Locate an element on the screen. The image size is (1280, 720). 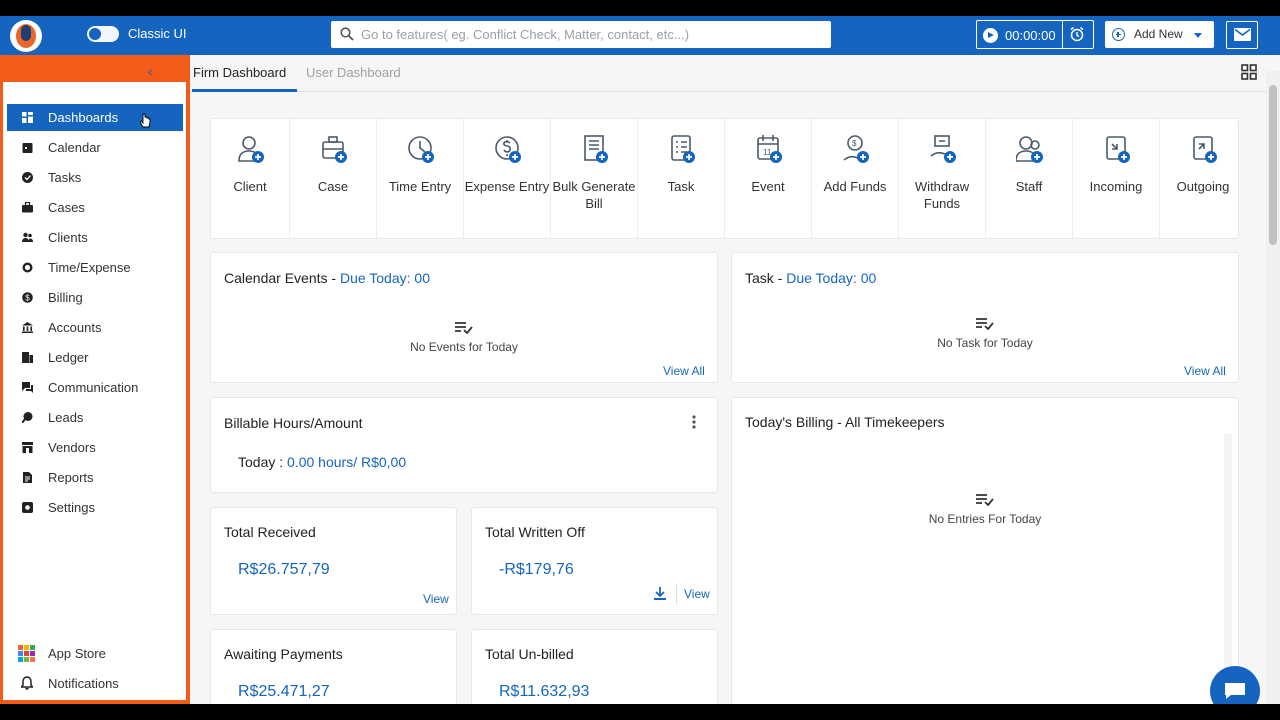
sidebar-item-cases: Cases is located at coordinates (95, 207).